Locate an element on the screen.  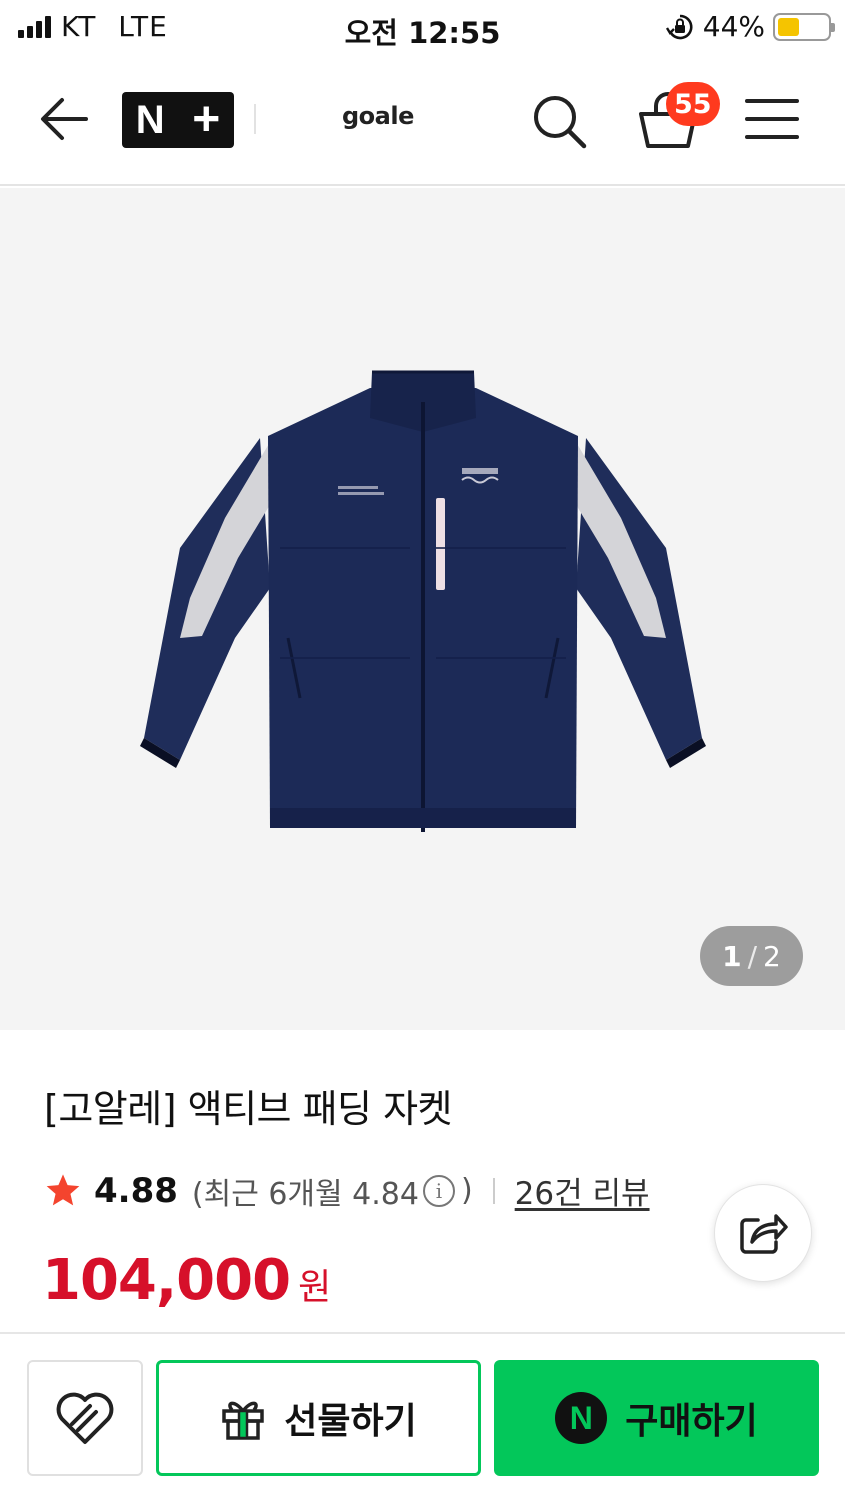
naver-plus-logo: N + is located at coordinates (178, 120).